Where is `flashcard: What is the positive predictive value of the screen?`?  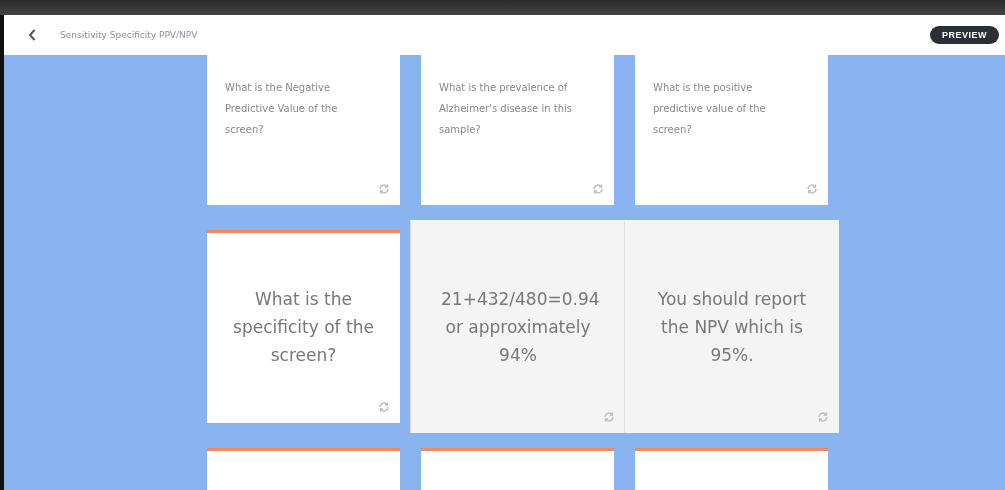
flashcard: What is the positive predictive value of the screen? is located at coordinates (731, 130).